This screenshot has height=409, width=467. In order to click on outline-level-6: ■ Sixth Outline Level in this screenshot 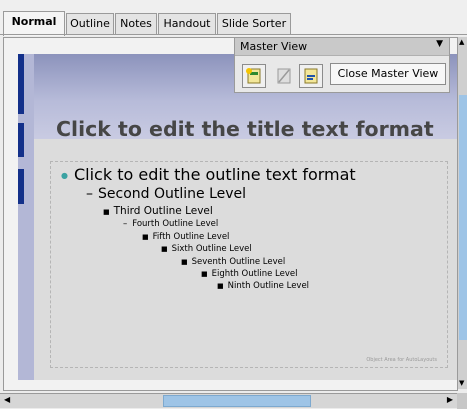, I will do `click(206, 249)`.